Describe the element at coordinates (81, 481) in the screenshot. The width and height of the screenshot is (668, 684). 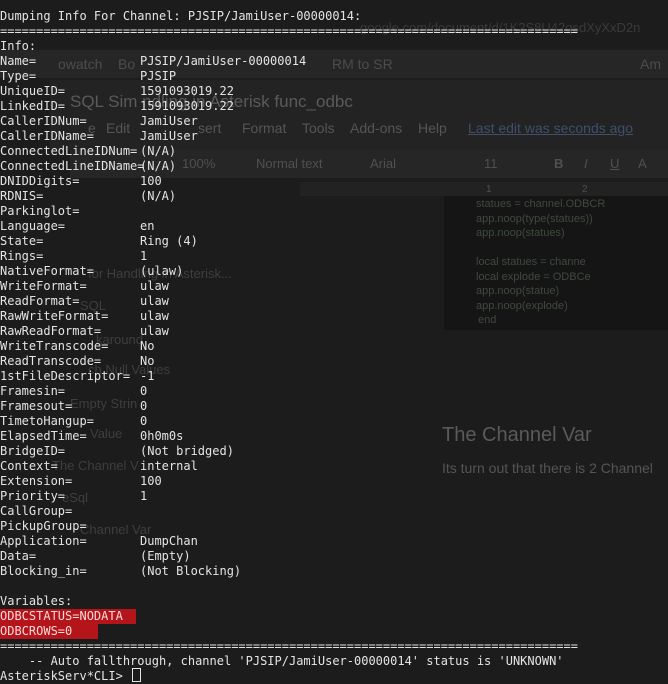
I see `channel-field-row: Extension= 100` at that location.